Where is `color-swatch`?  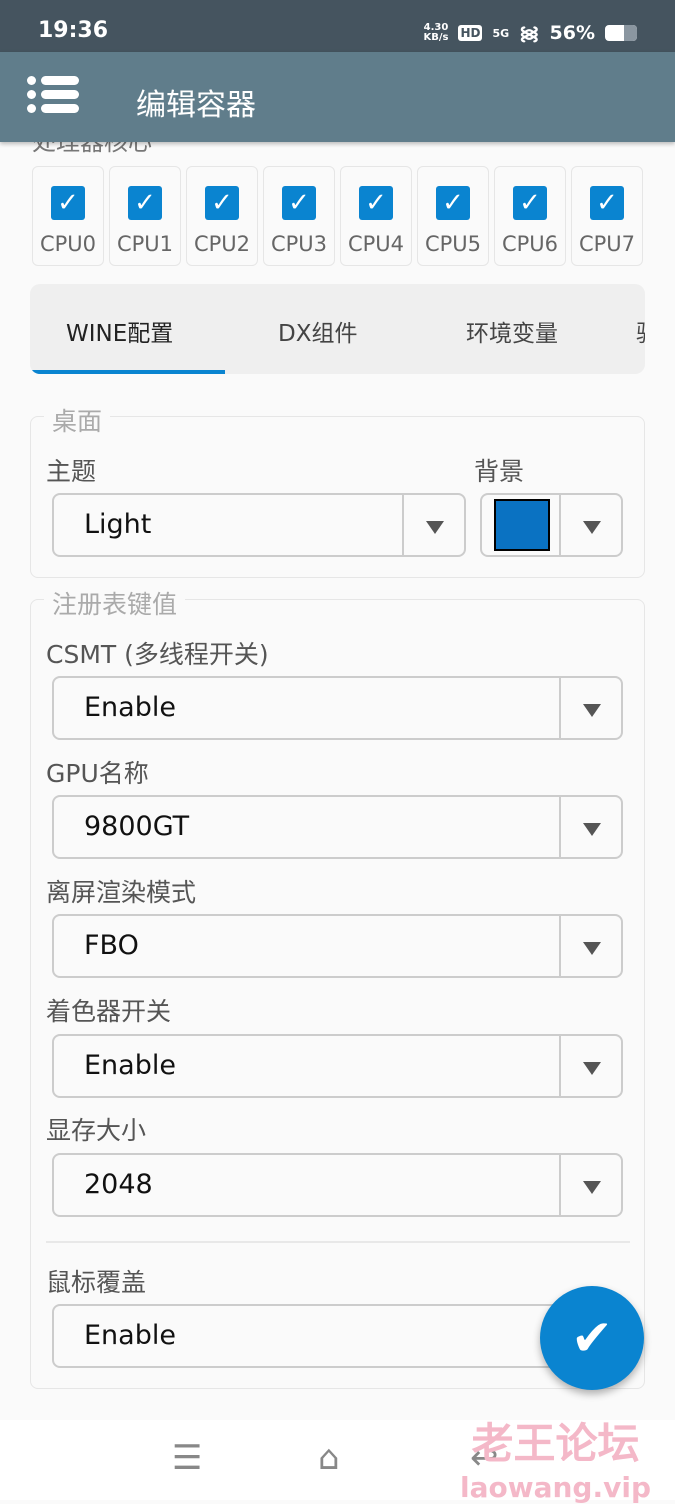 color-swatch is located at coordinates (522, 525).